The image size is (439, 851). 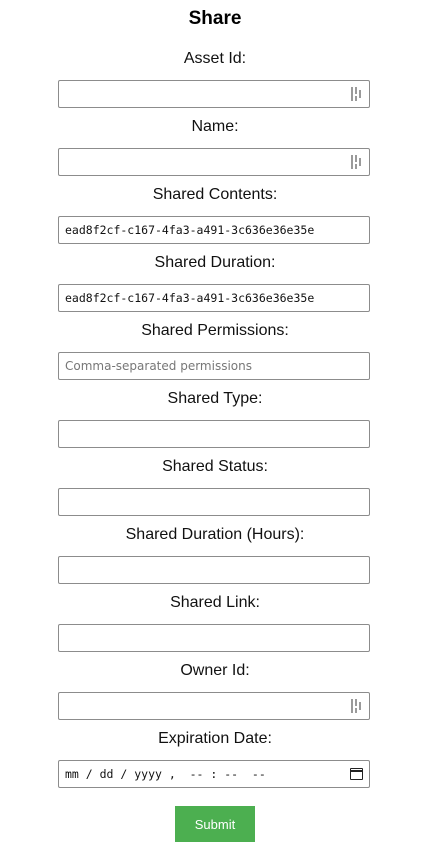 What do you see at coordinates (215, 58) in the screenshot?
I see `asset-id-label: Asset Id:` at bounding box center [215, 58].